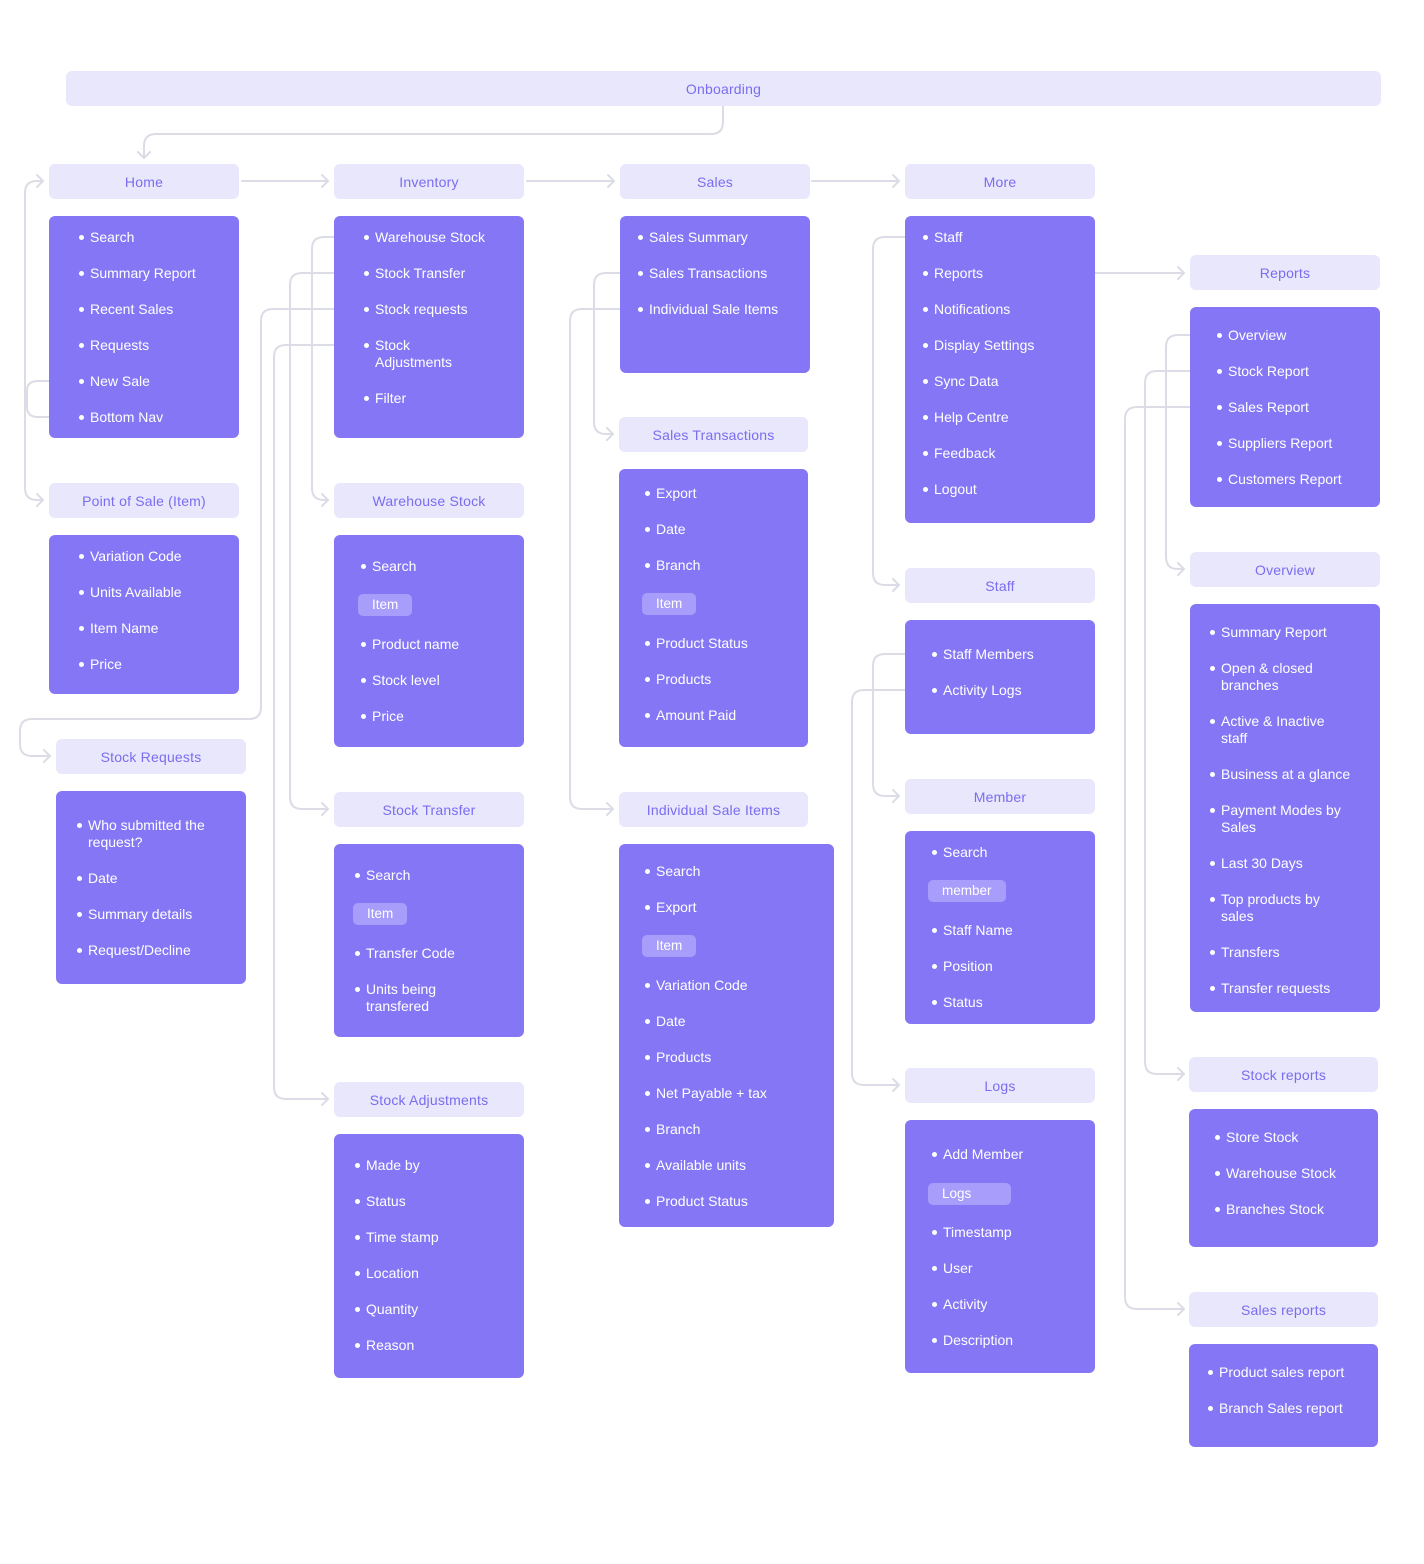 The height and width of the screenshot is (1564, 1424). What do you see at coordinates (669, 946) in the screenshot?
I see `individual-sale-items-item-chip: Item` at bounding box center [669, 946].